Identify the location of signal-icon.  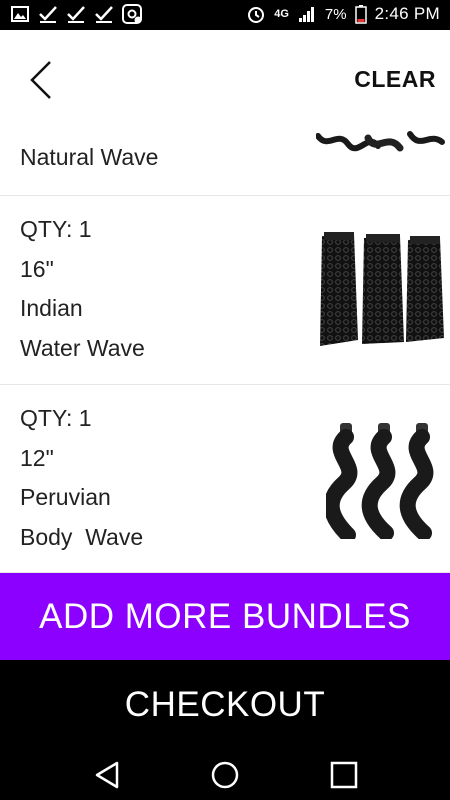
(306, 14).